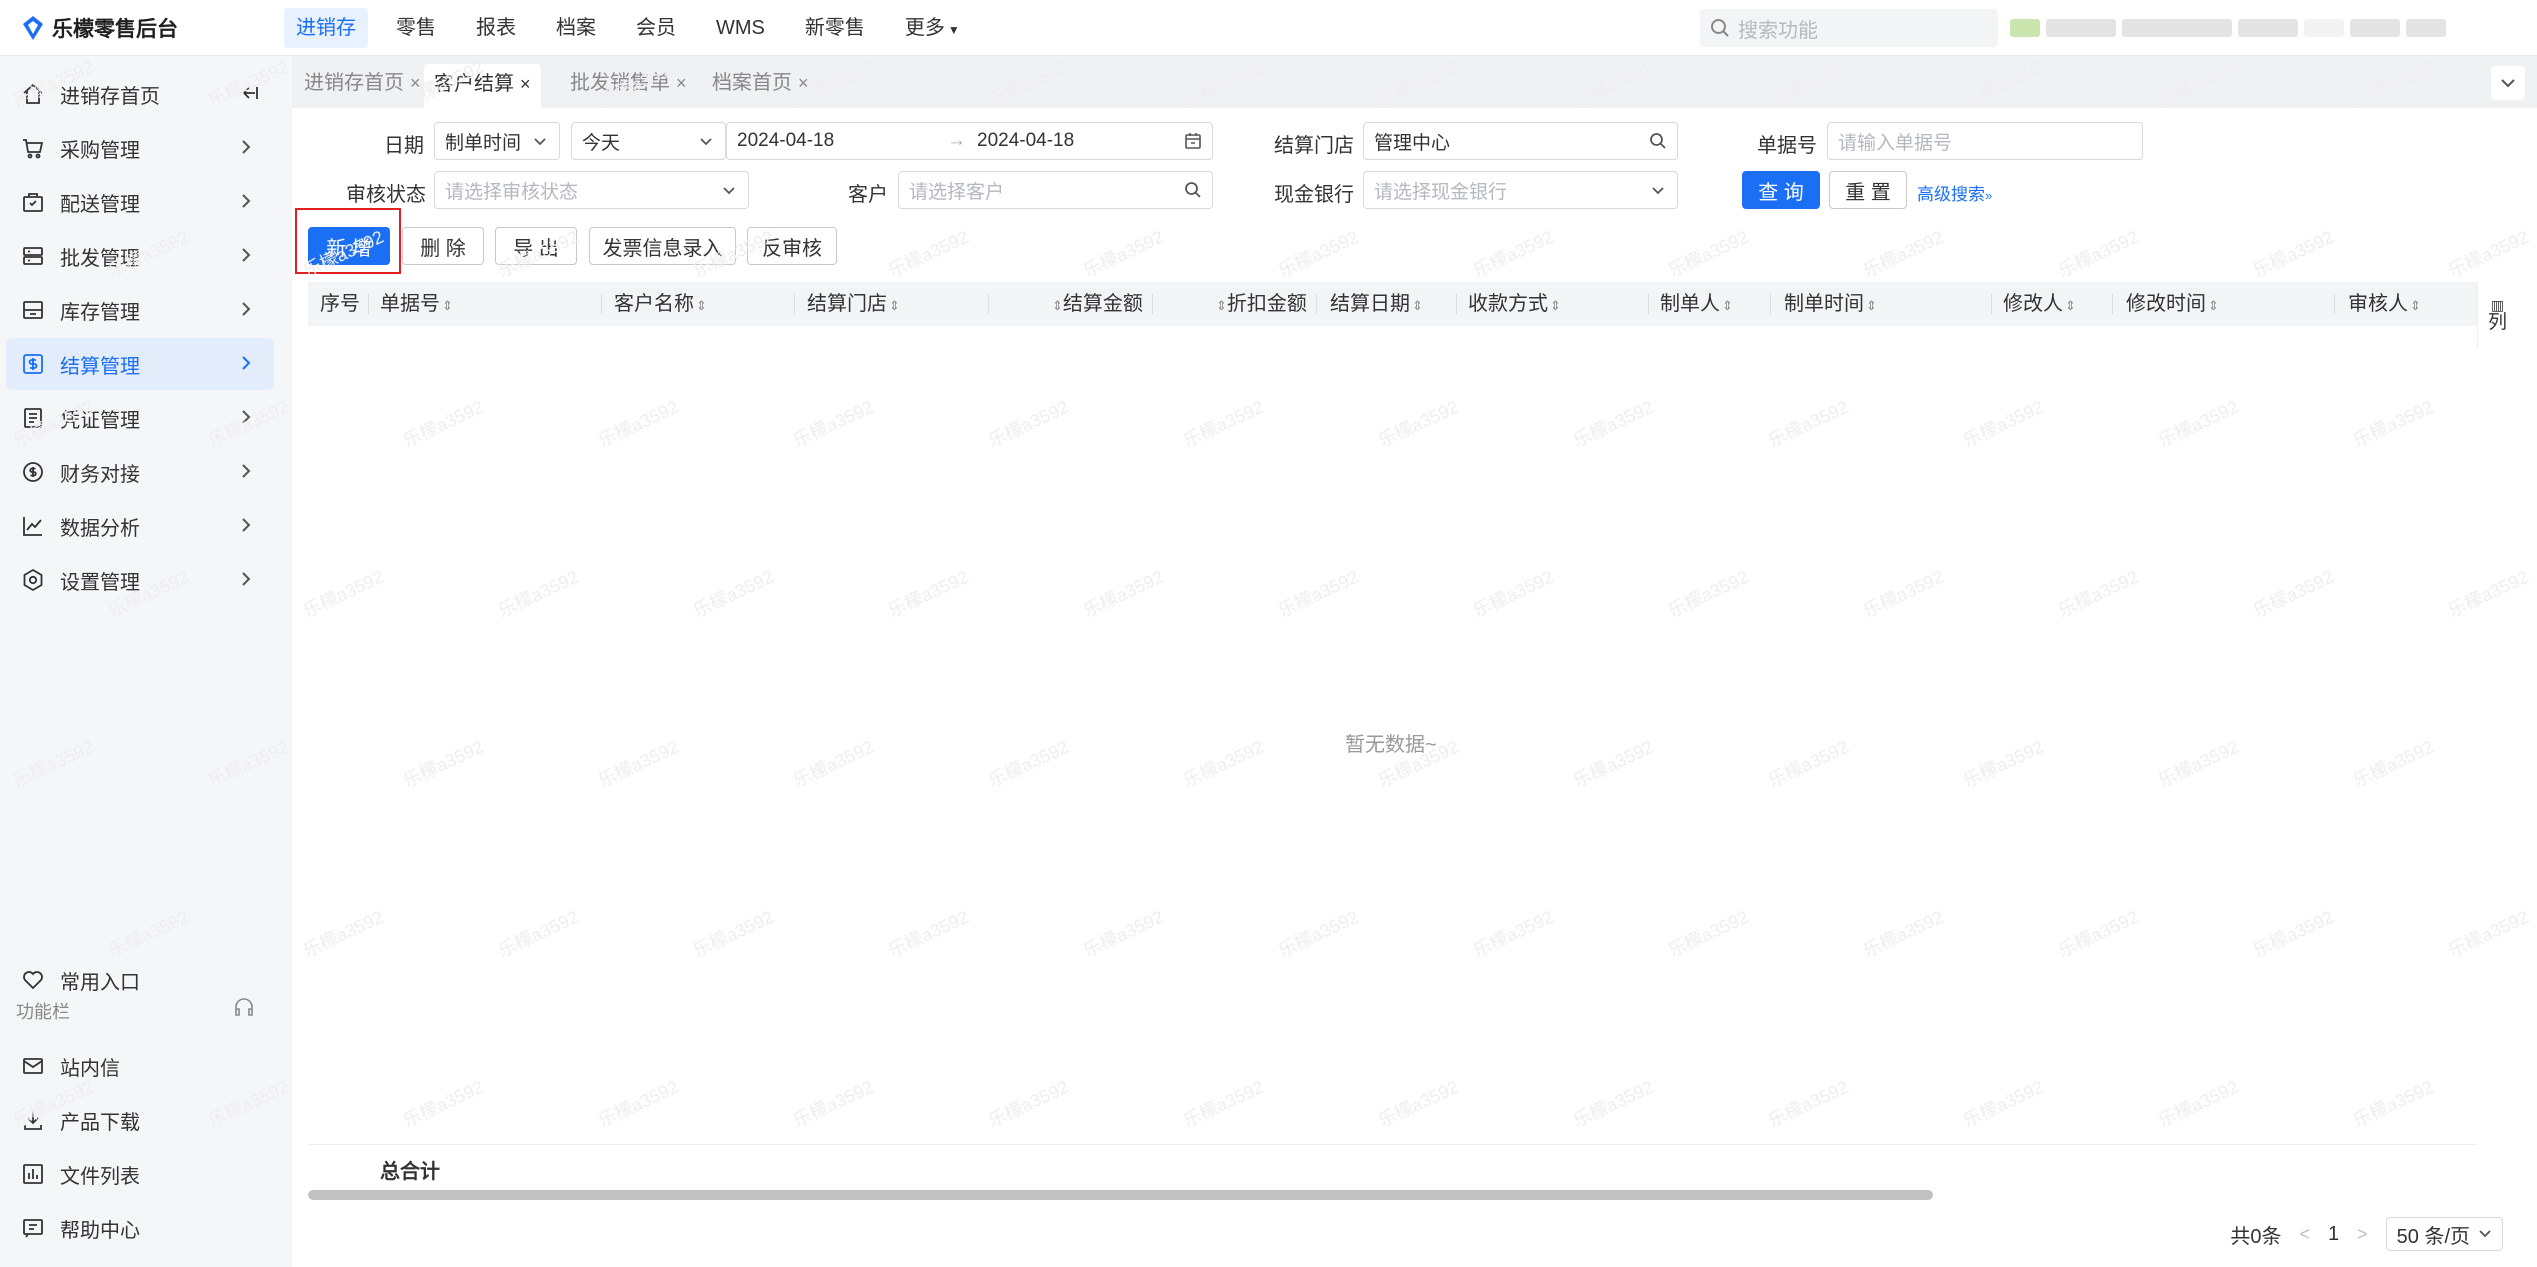 This screenshot has height=1267, width=2537. I want to click on page-size-select: 50 条/页, so click(2444, 1234).